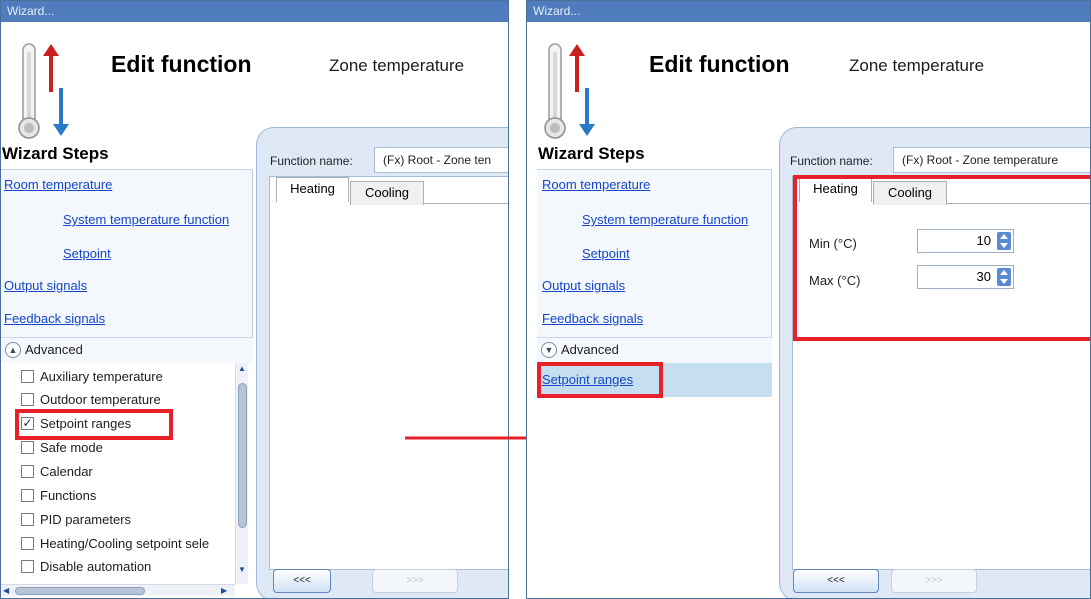 The image size is (1091, 599). I want to click on scroll-down-icon: ▼, so click(242, 570).